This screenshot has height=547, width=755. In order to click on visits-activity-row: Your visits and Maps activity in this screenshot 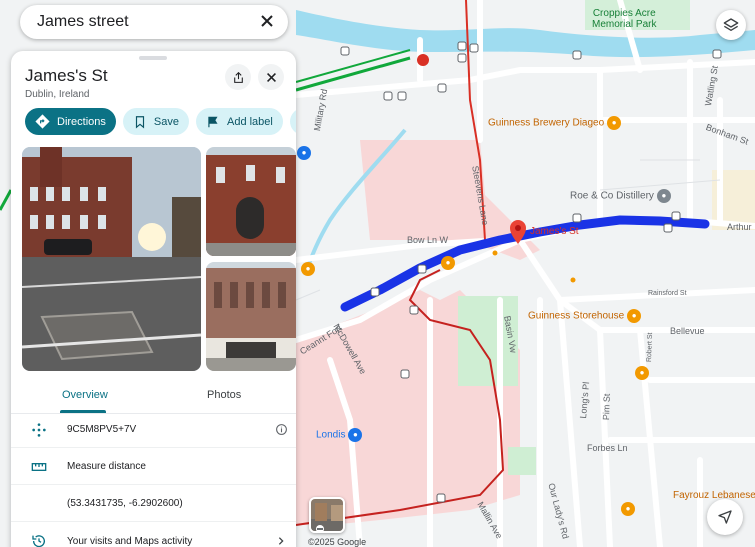, I will do `click(153, 535)`.